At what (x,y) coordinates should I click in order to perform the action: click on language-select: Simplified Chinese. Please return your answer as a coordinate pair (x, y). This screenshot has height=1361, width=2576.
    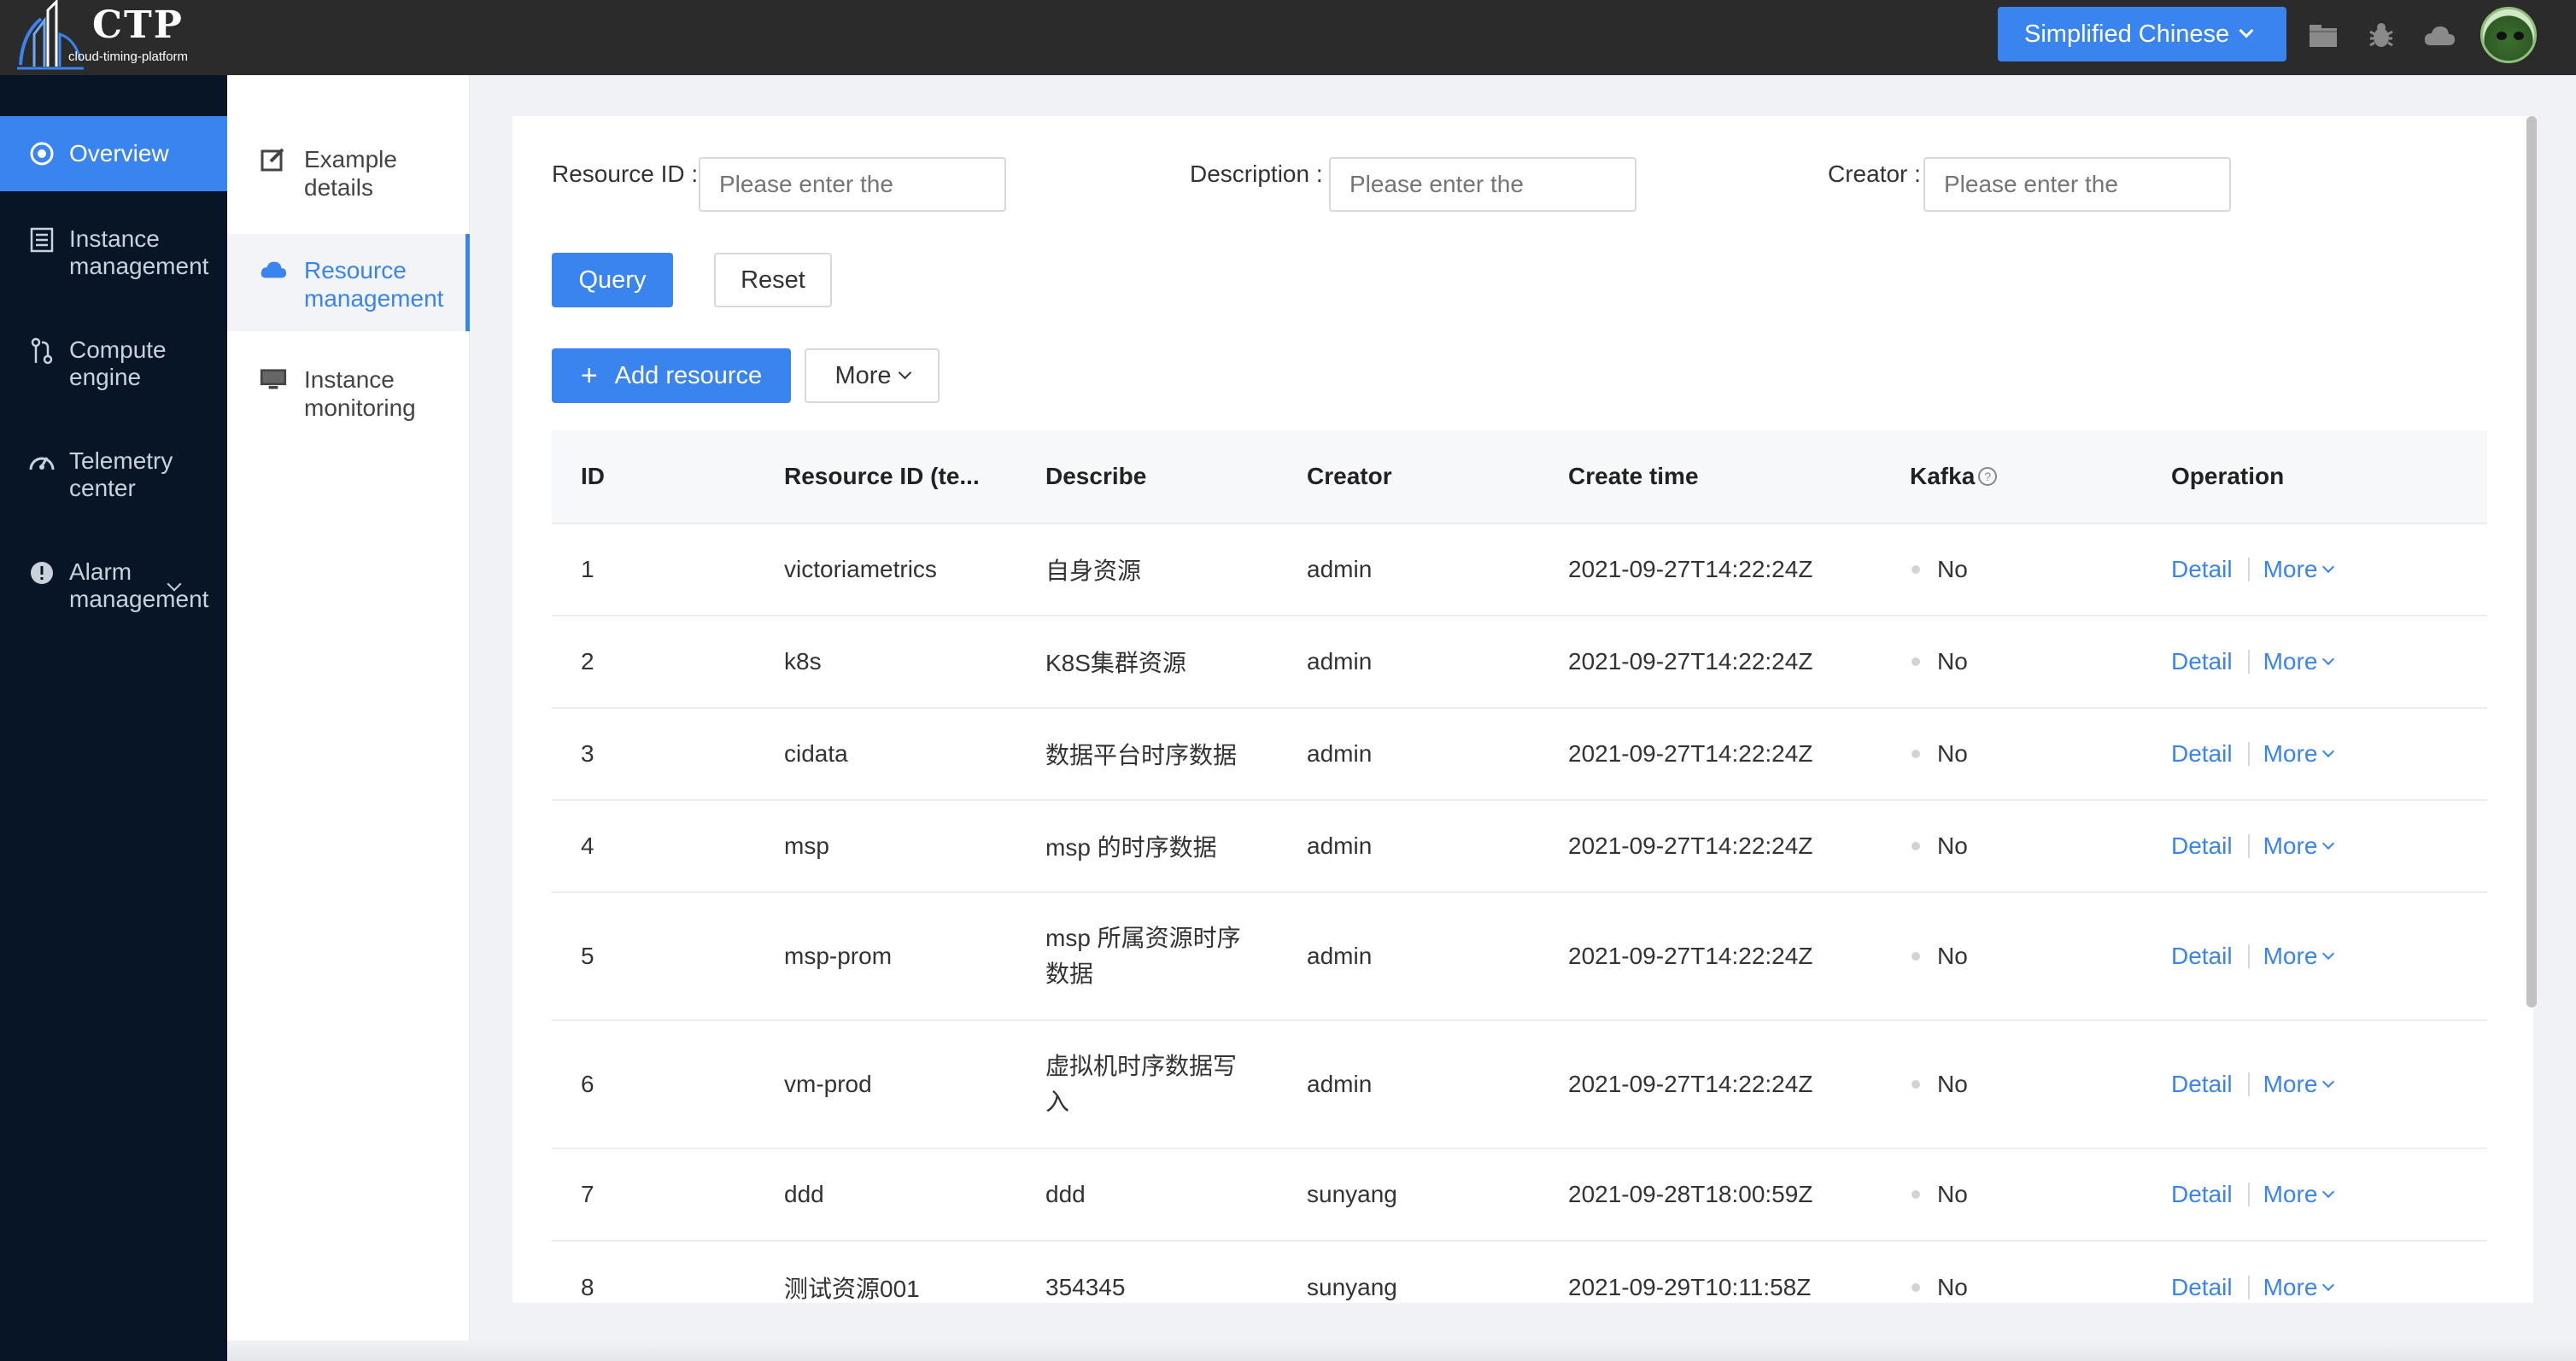
    Looking at the image, I should click on (2142, 34).